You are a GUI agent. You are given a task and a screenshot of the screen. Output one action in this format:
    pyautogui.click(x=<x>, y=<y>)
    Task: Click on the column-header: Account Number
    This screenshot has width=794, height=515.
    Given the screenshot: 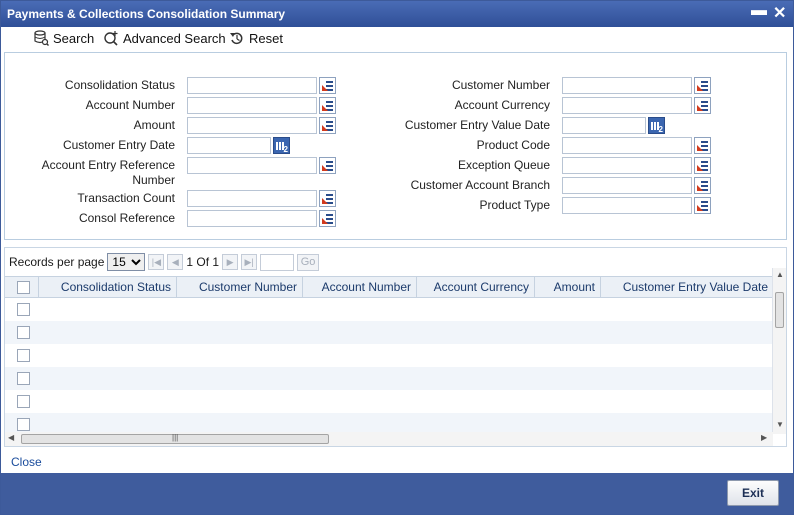 What is the action you would take?
    pyautogui.click(x=360, y=287)
    